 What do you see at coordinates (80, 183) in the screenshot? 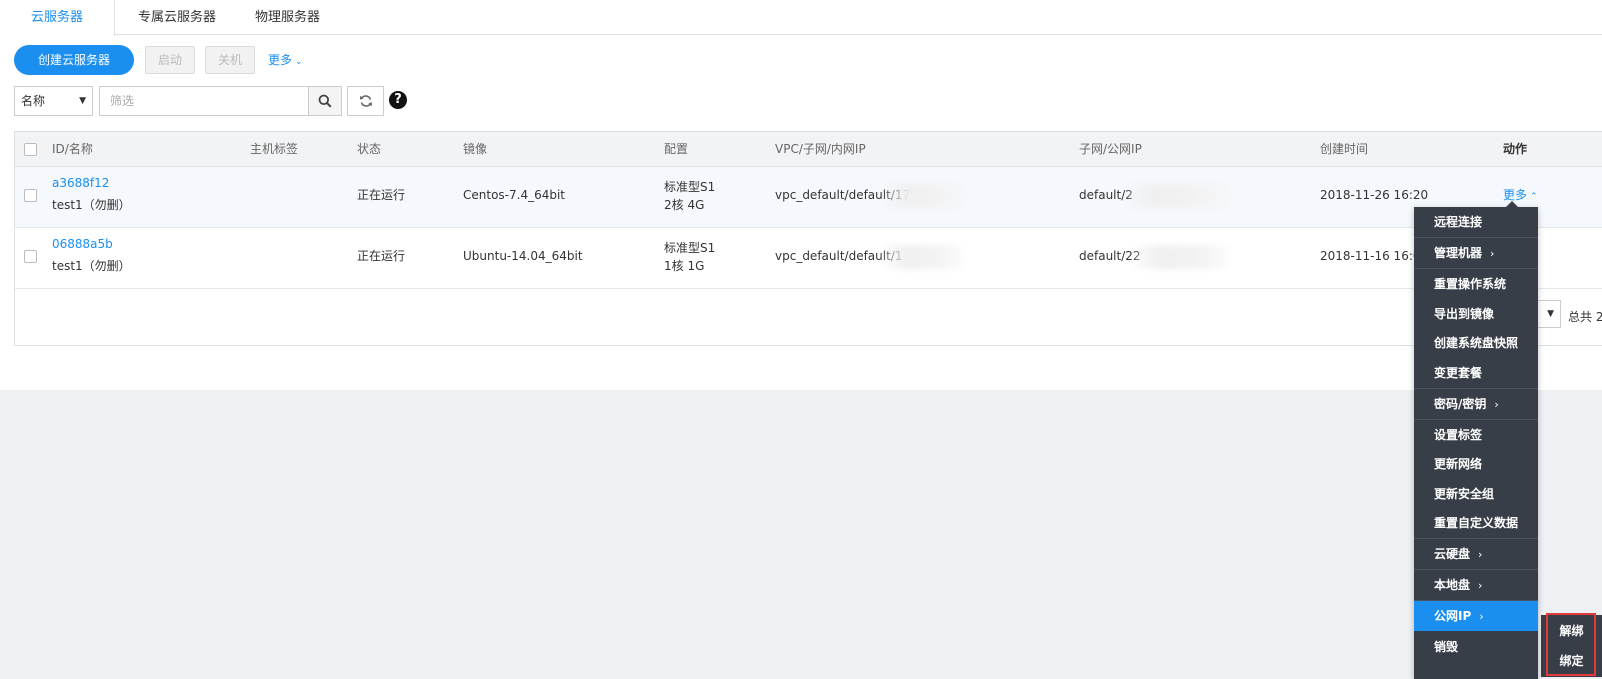
I see `instance-id-link: a3688f12` at bounding box center [80, 183].